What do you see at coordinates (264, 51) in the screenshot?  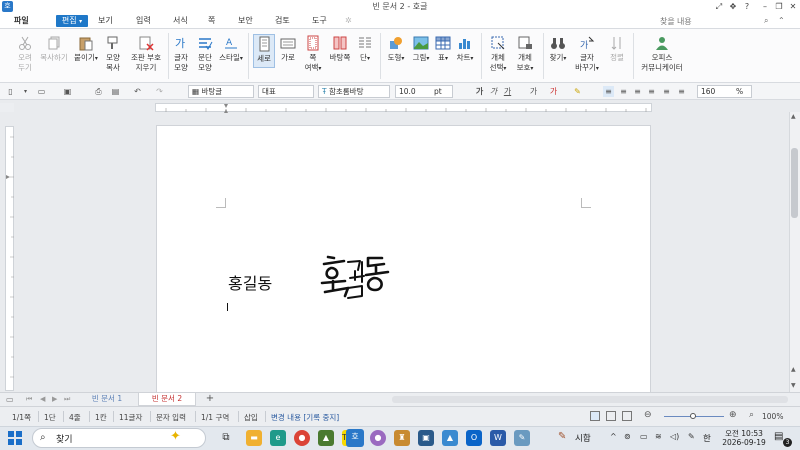 I see `vertical-page-button: 세로` at bounding box center [264, 51].